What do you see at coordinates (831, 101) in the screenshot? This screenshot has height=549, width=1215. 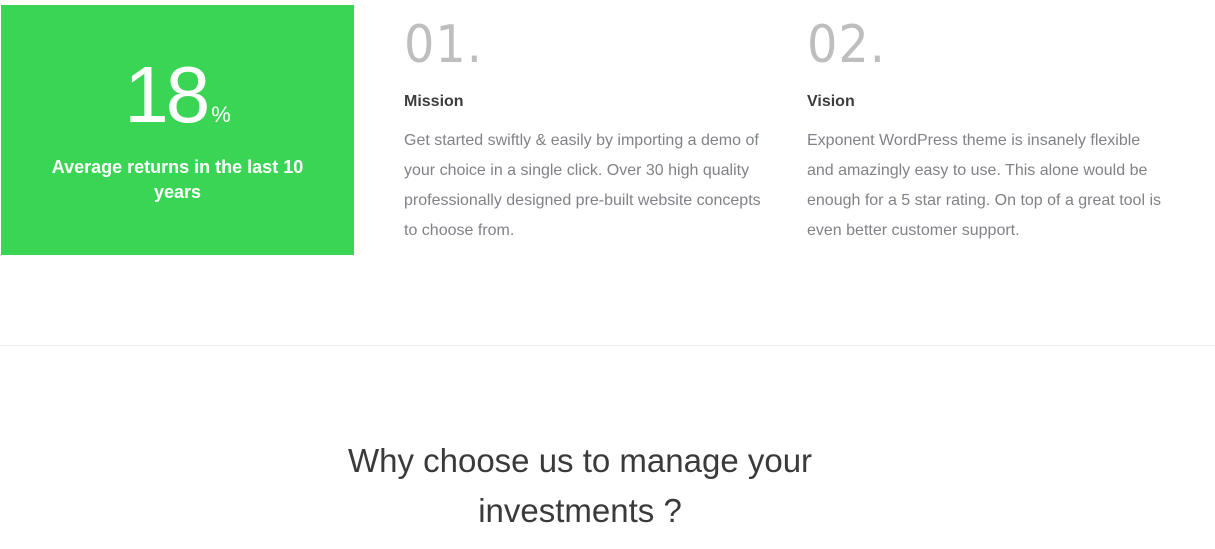 I see `vision-title: Vision` at bounding box center [831, 101].